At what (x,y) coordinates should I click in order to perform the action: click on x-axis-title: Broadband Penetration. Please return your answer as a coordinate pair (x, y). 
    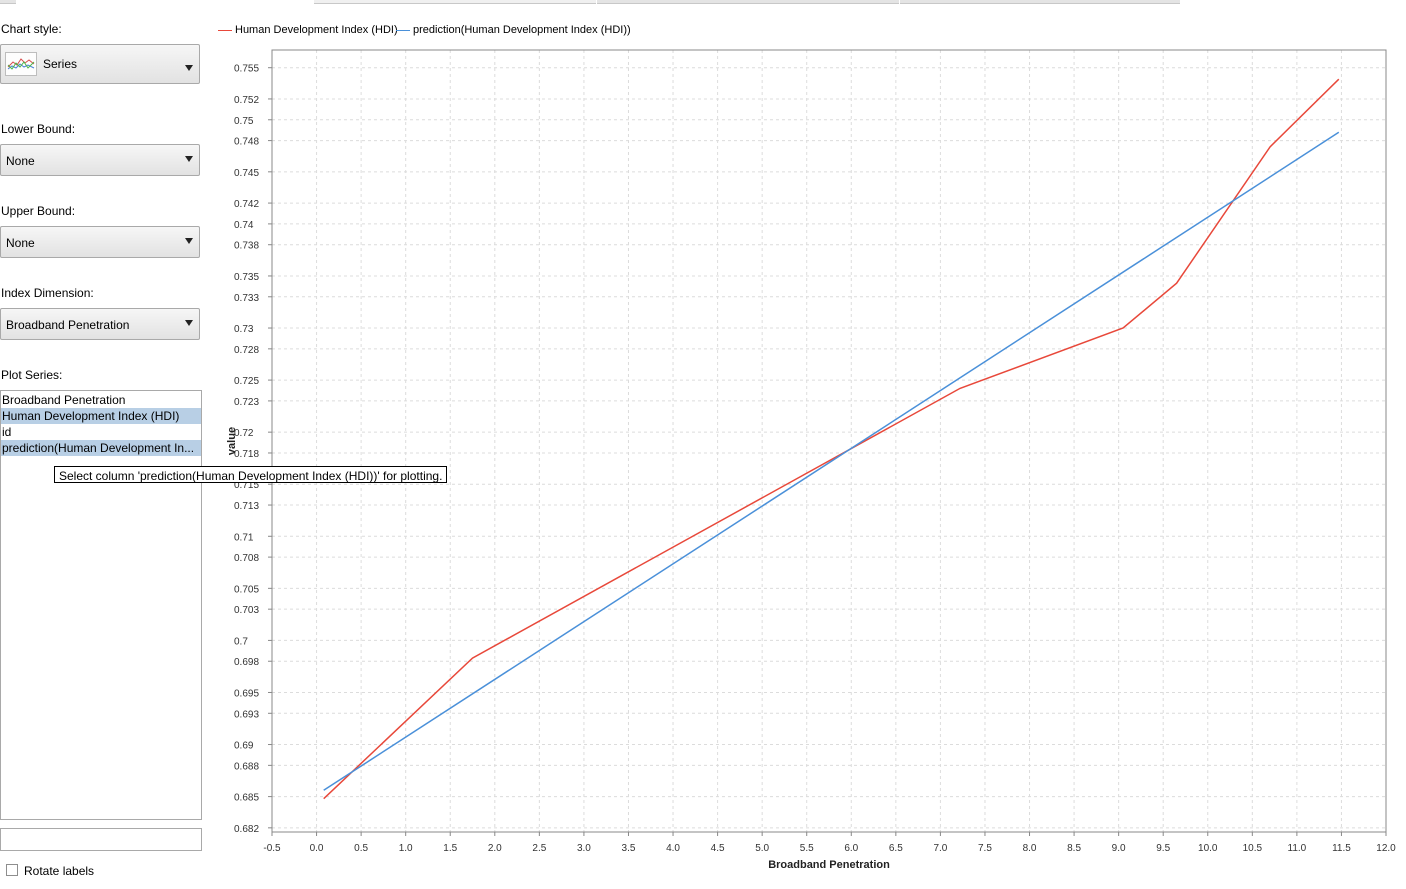
    Looking at the image, I should click on (829, 865).